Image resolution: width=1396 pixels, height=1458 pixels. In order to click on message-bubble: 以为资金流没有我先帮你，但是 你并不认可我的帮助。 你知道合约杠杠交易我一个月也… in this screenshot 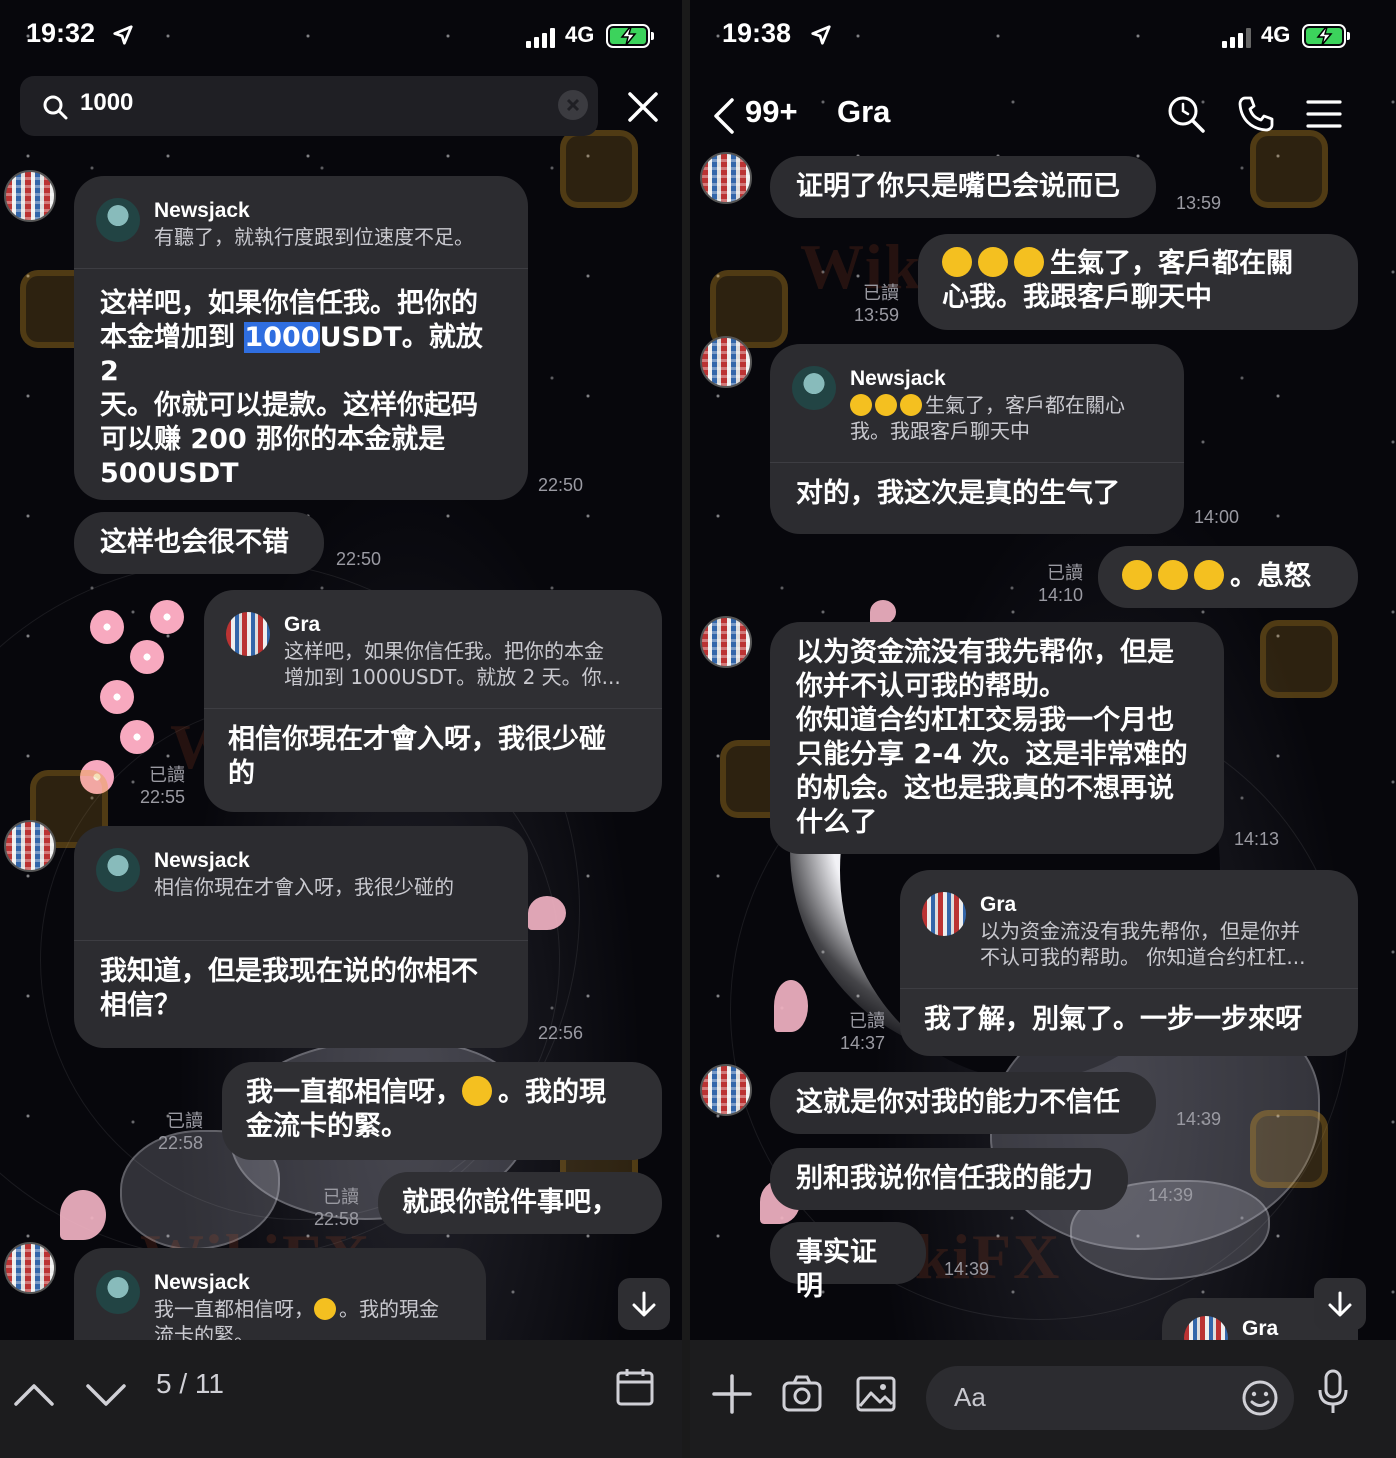, I will do `click(997, 738)`.